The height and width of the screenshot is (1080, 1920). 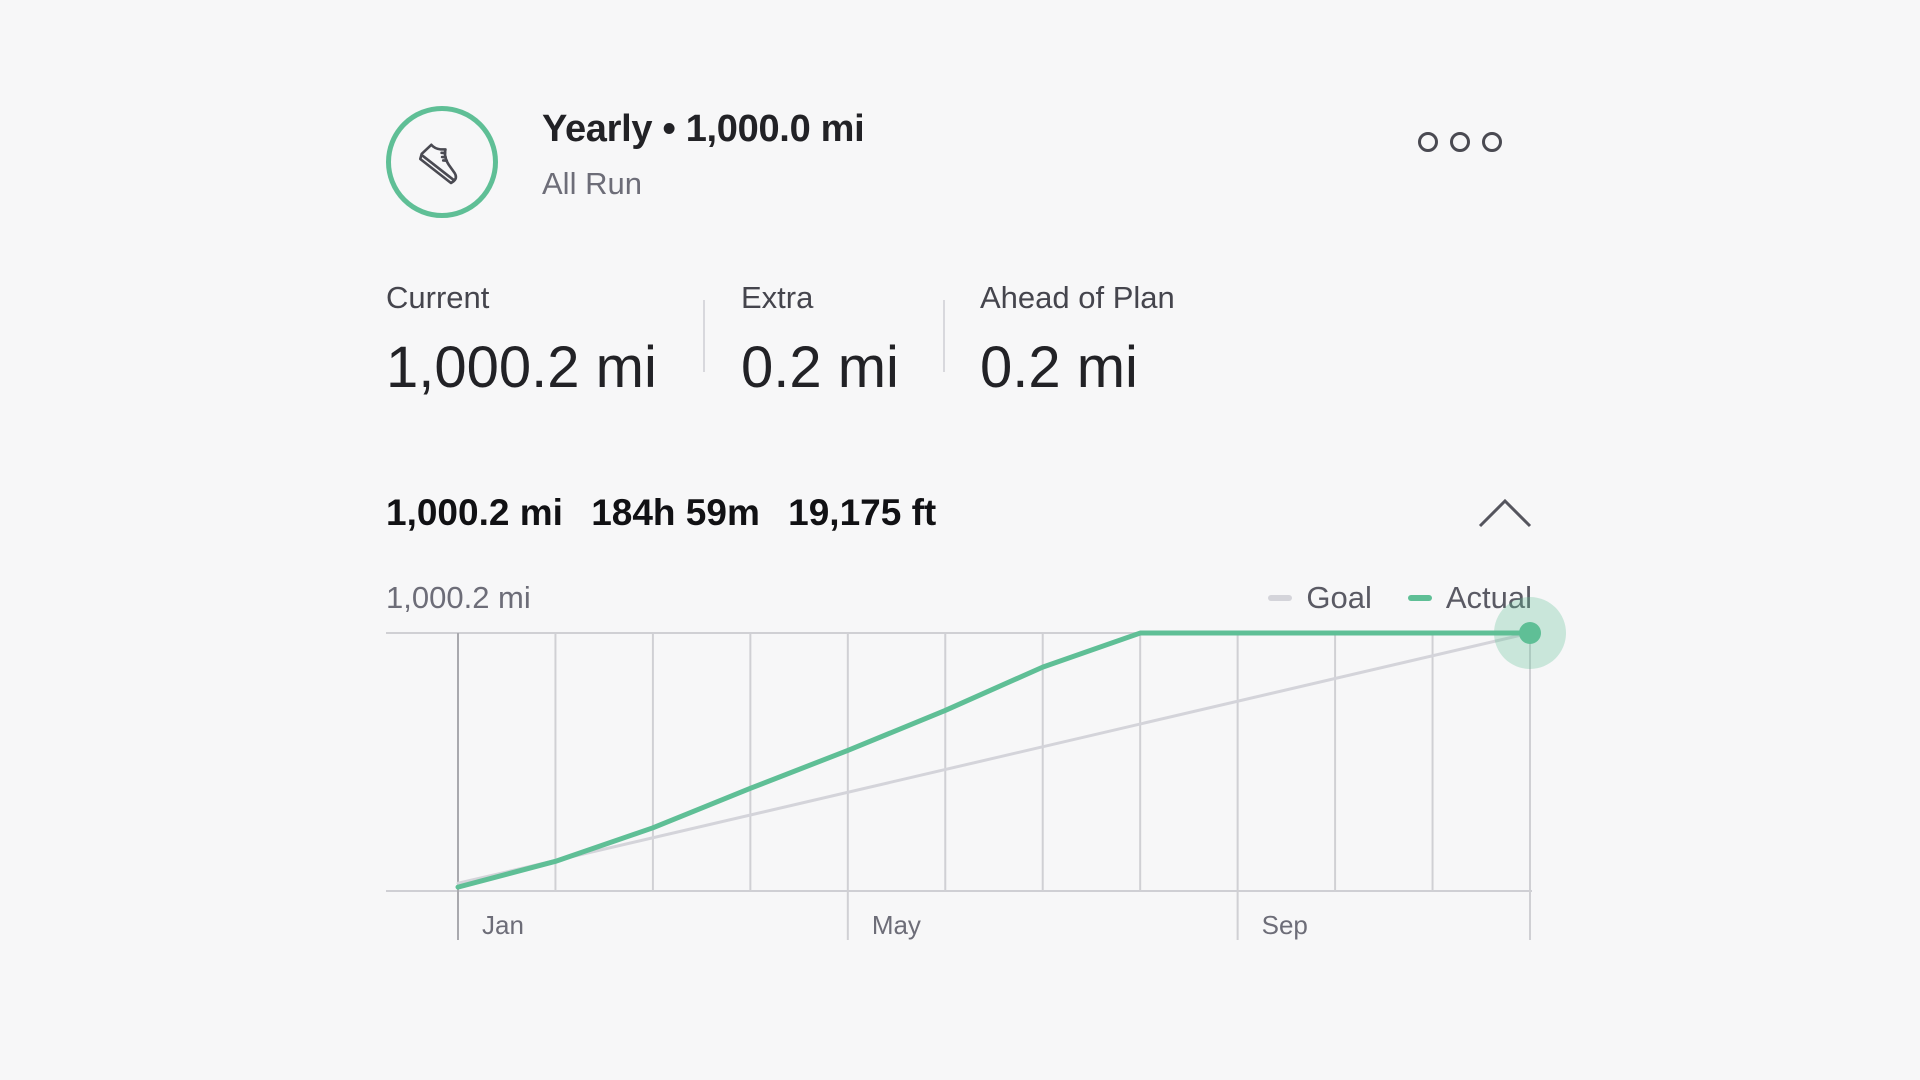 What do you see at coordinates (1285, 925) in the screenshot?
I see `x-tick-label: Sep` at bounding box center [1285, 925].